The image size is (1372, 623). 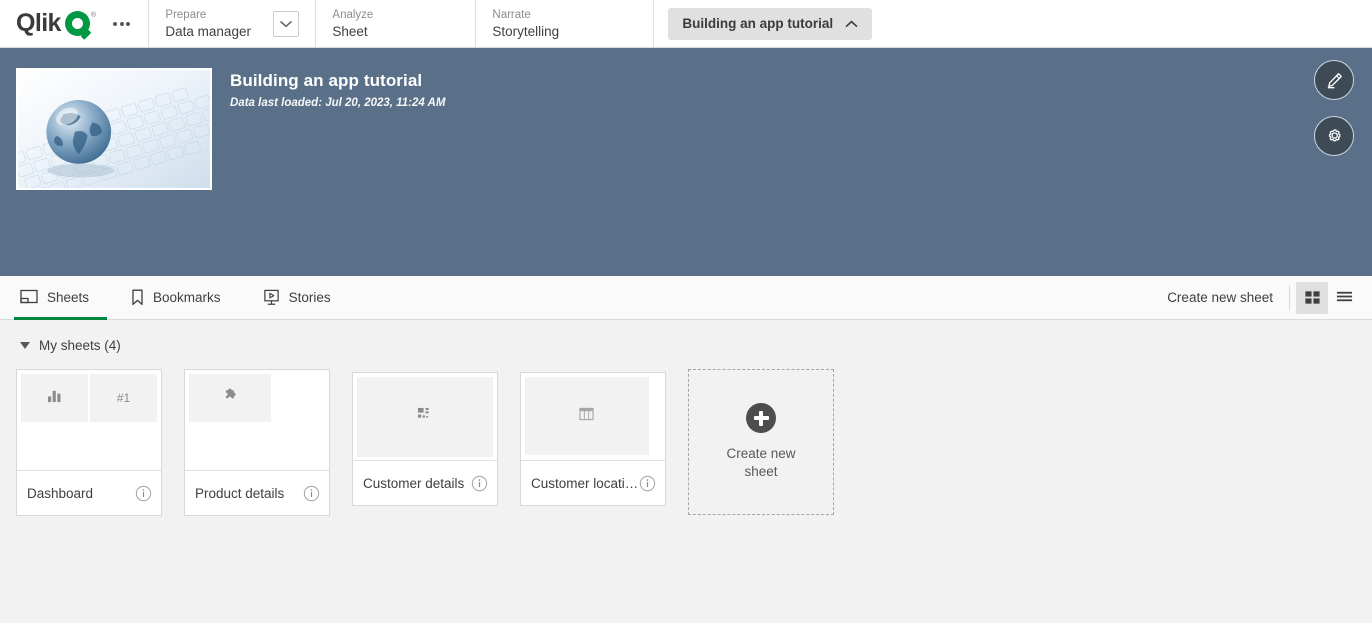 I want to click on gear-icon, so click(x=1334, y=136).